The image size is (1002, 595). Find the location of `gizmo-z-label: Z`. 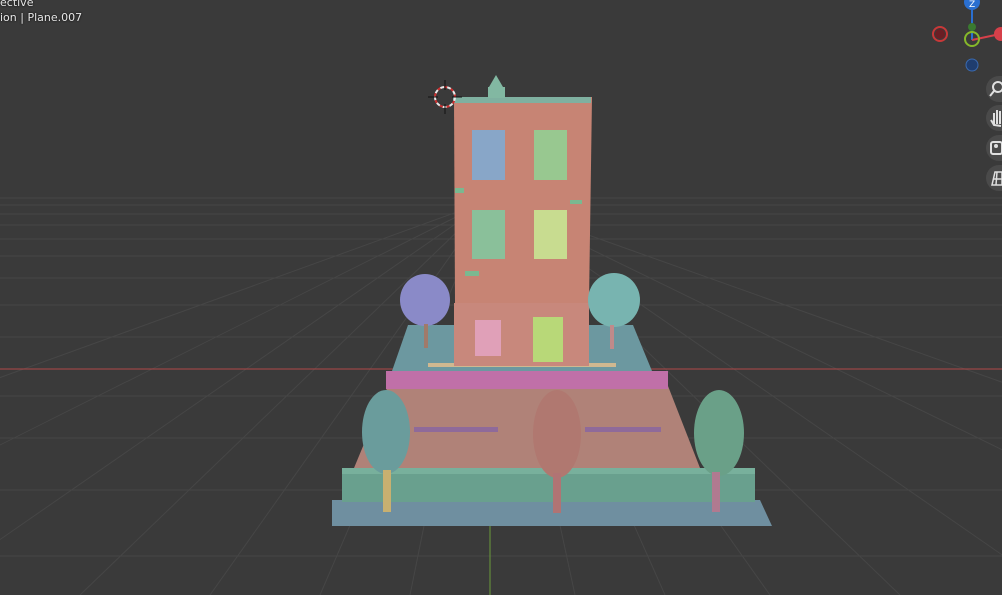

gizmo-z-label: Z is located at coordinates (972, 5).